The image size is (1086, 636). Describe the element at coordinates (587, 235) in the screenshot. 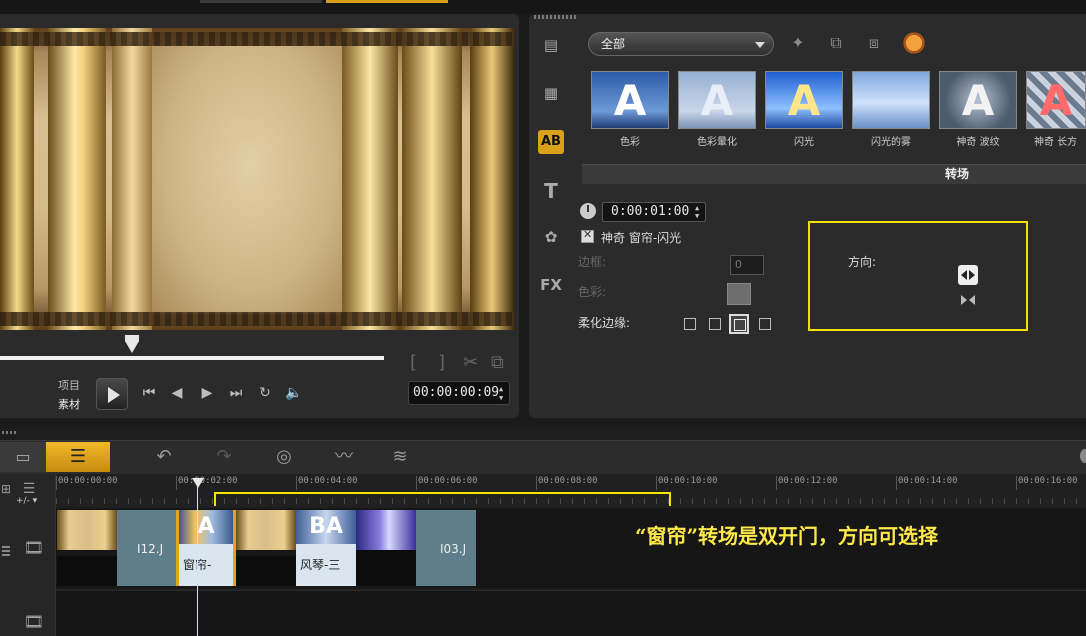

I see `transition-checkbox` at that location.